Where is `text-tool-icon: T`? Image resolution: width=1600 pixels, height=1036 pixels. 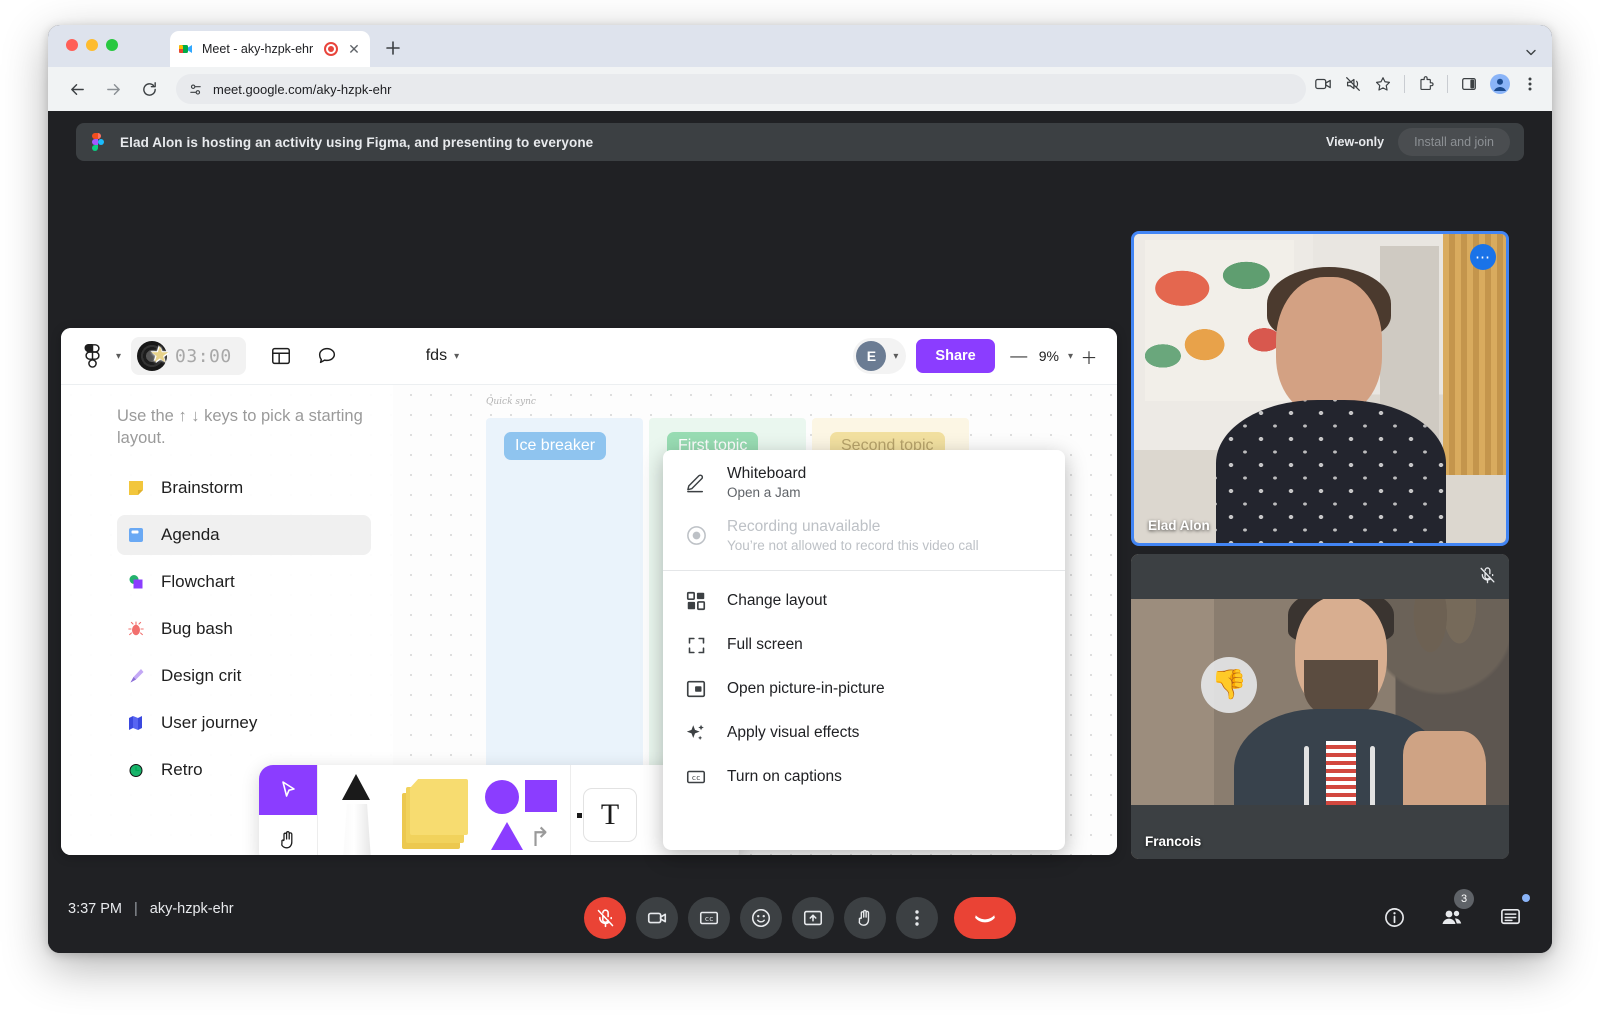
text-tool-icon: T is located at coordinates (610, 810).